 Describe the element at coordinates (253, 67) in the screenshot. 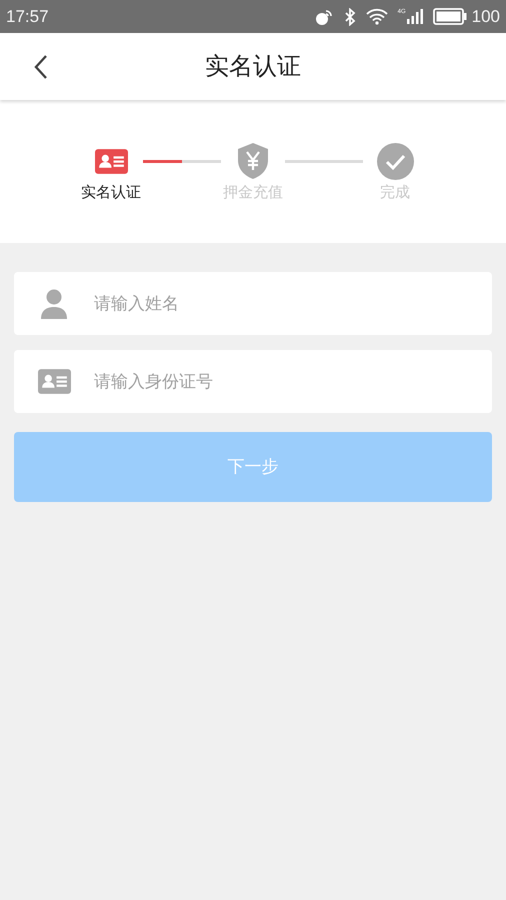

I see `page-title: 实名认证` at that location.